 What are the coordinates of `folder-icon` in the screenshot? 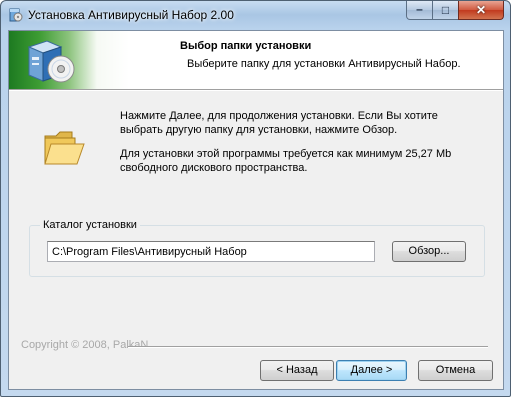 It's located at (64, 148).